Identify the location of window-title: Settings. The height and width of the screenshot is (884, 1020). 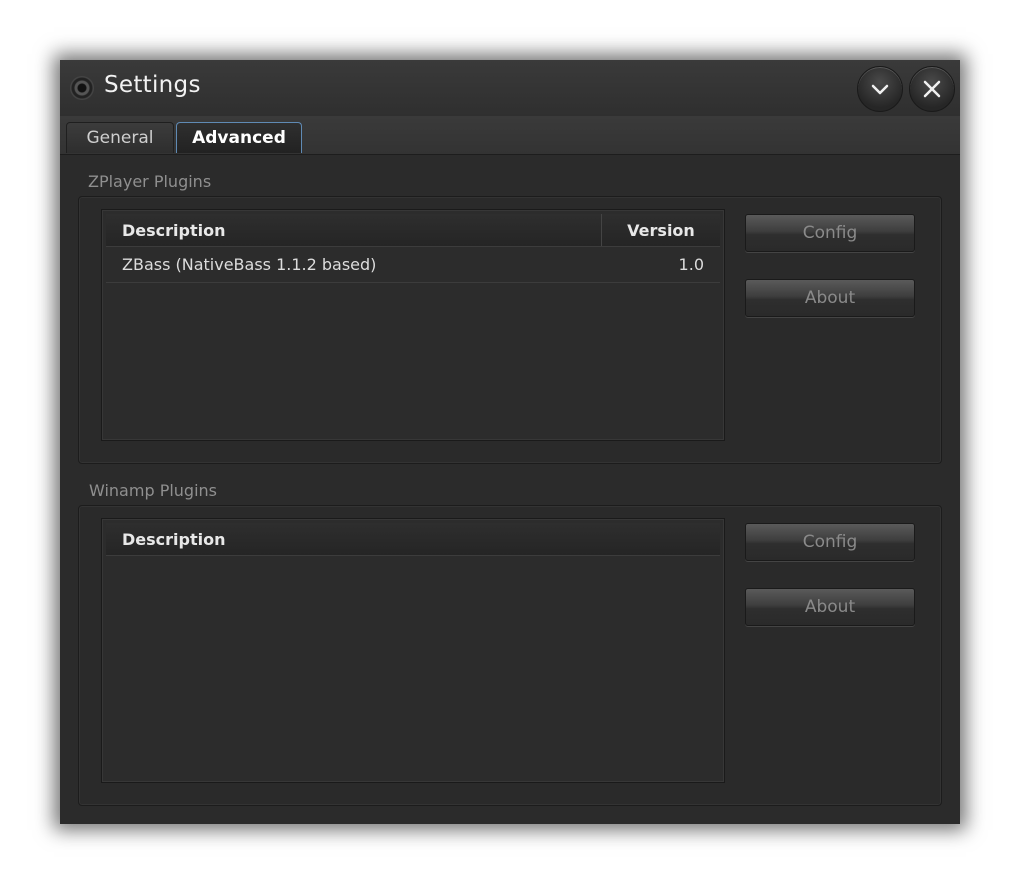
(152, 85).